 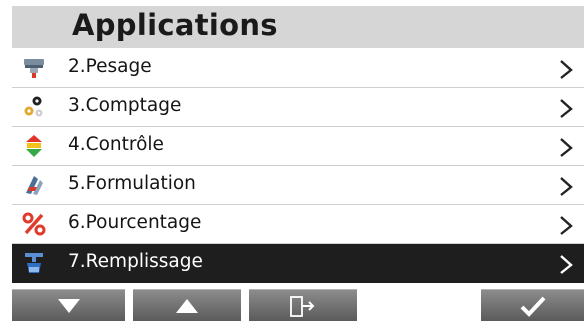 What do you see at coordinates (135, 222) in the screenshot?
I see `menu-item-label: 6.Pourcentage` at bounding box center [135, 222].